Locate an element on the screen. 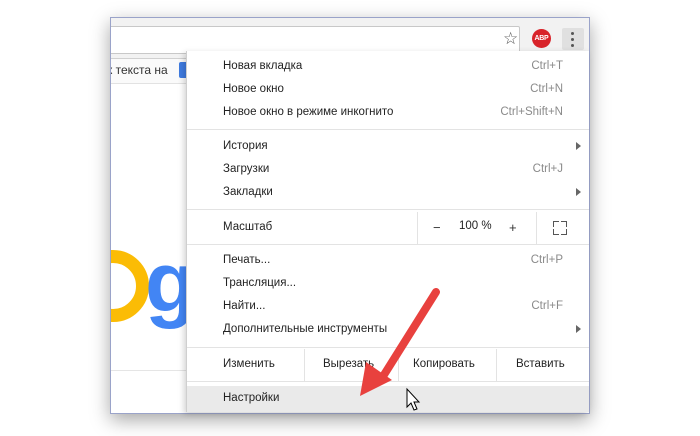 This screenshot has width=700, height=436. mouse-cursor-icon is located at coordinates (413, 399).